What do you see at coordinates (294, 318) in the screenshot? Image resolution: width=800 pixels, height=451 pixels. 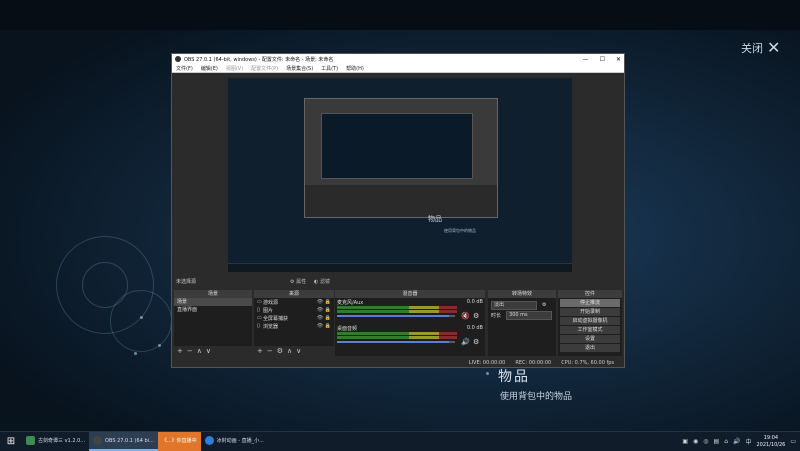 I see `source-item: ▭ 全屏幕捕获 👁 🔒` at bounding box center [294, 318].